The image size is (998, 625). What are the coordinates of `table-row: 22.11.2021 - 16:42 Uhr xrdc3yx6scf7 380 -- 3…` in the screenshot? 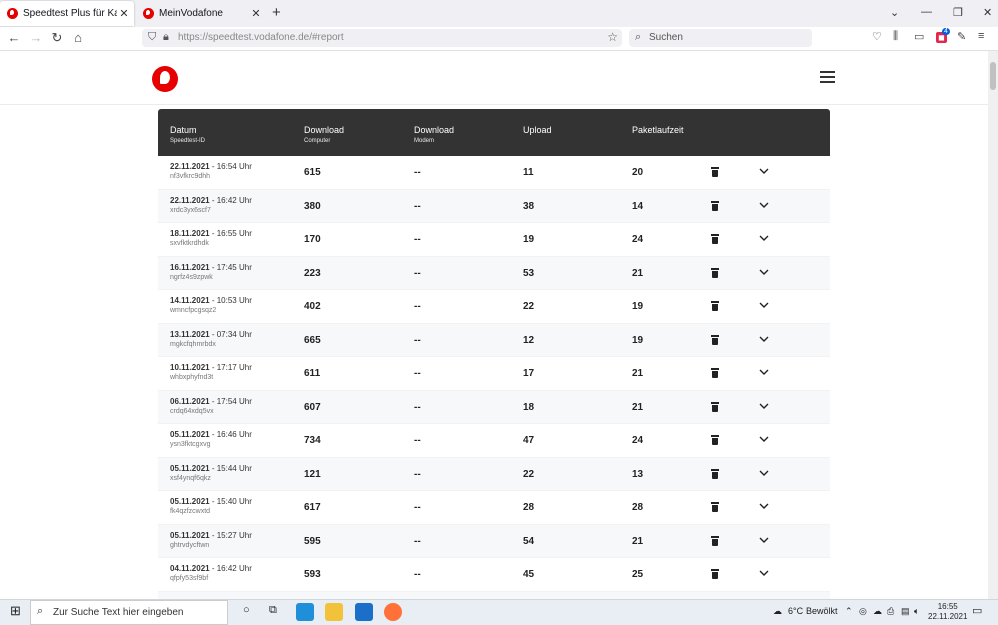 It's located at (494, 206).